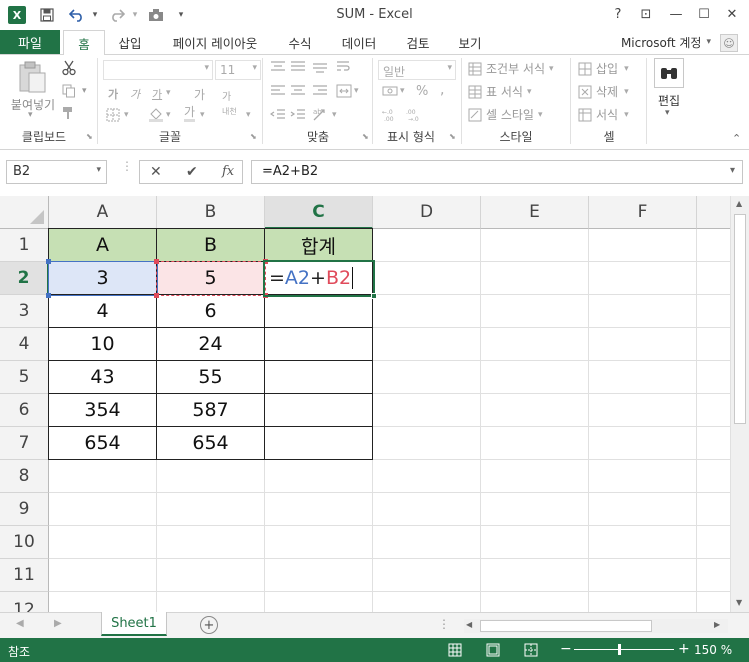 The width and height of the screenshot is (749, 662). I want to click on expand-formula-bar-icon: ▾, so click(732, 170).